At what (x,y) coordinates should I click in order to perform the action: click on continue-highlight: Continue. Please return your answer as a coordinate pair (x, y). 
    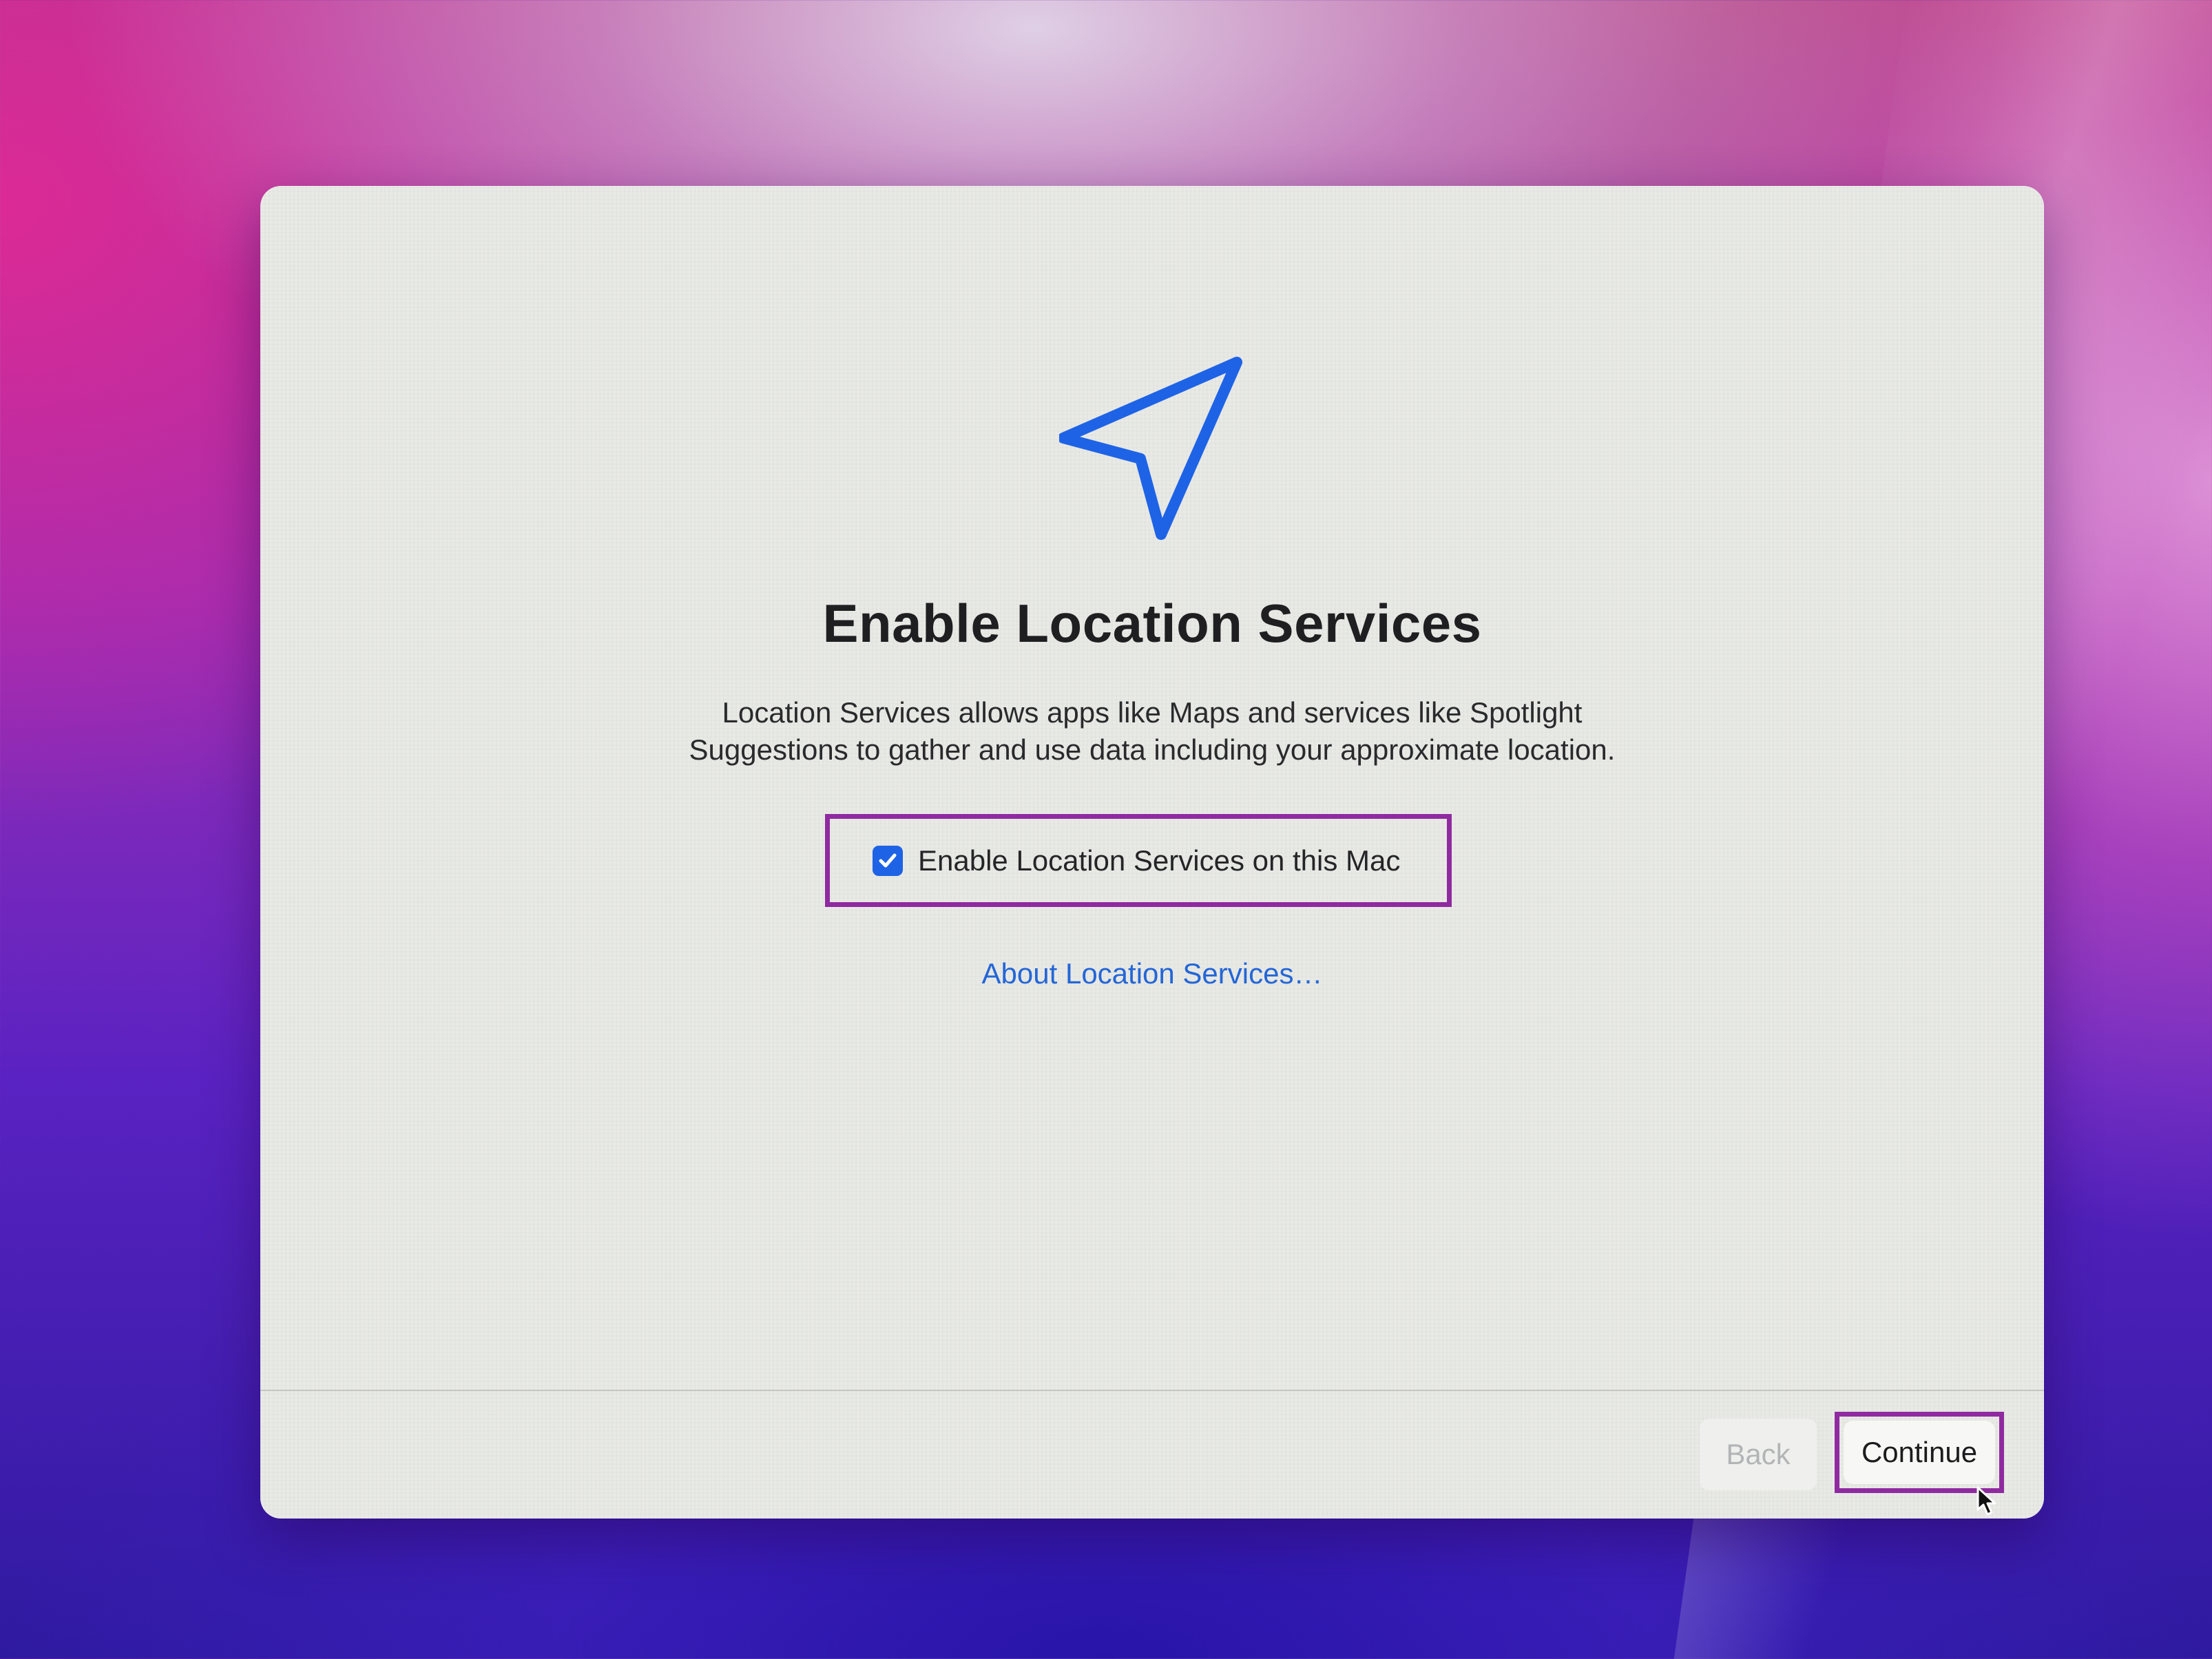
    Looking at the image, I should click on (1919, 1452).